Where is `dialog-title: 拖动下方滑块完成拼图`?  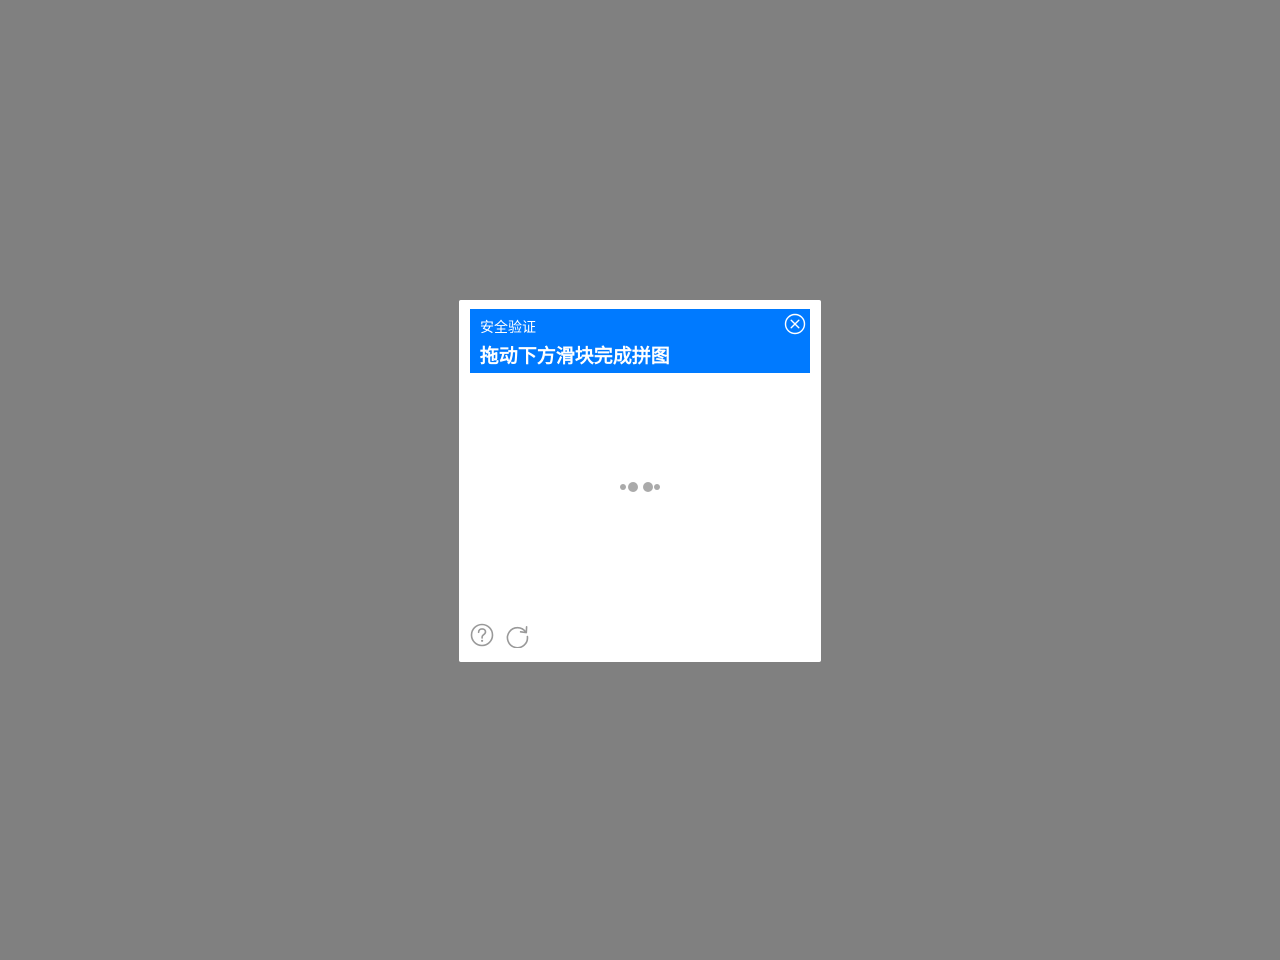
dialog-title: 拖动下方滑块完成拼图 is located at coordinates (575, 356).